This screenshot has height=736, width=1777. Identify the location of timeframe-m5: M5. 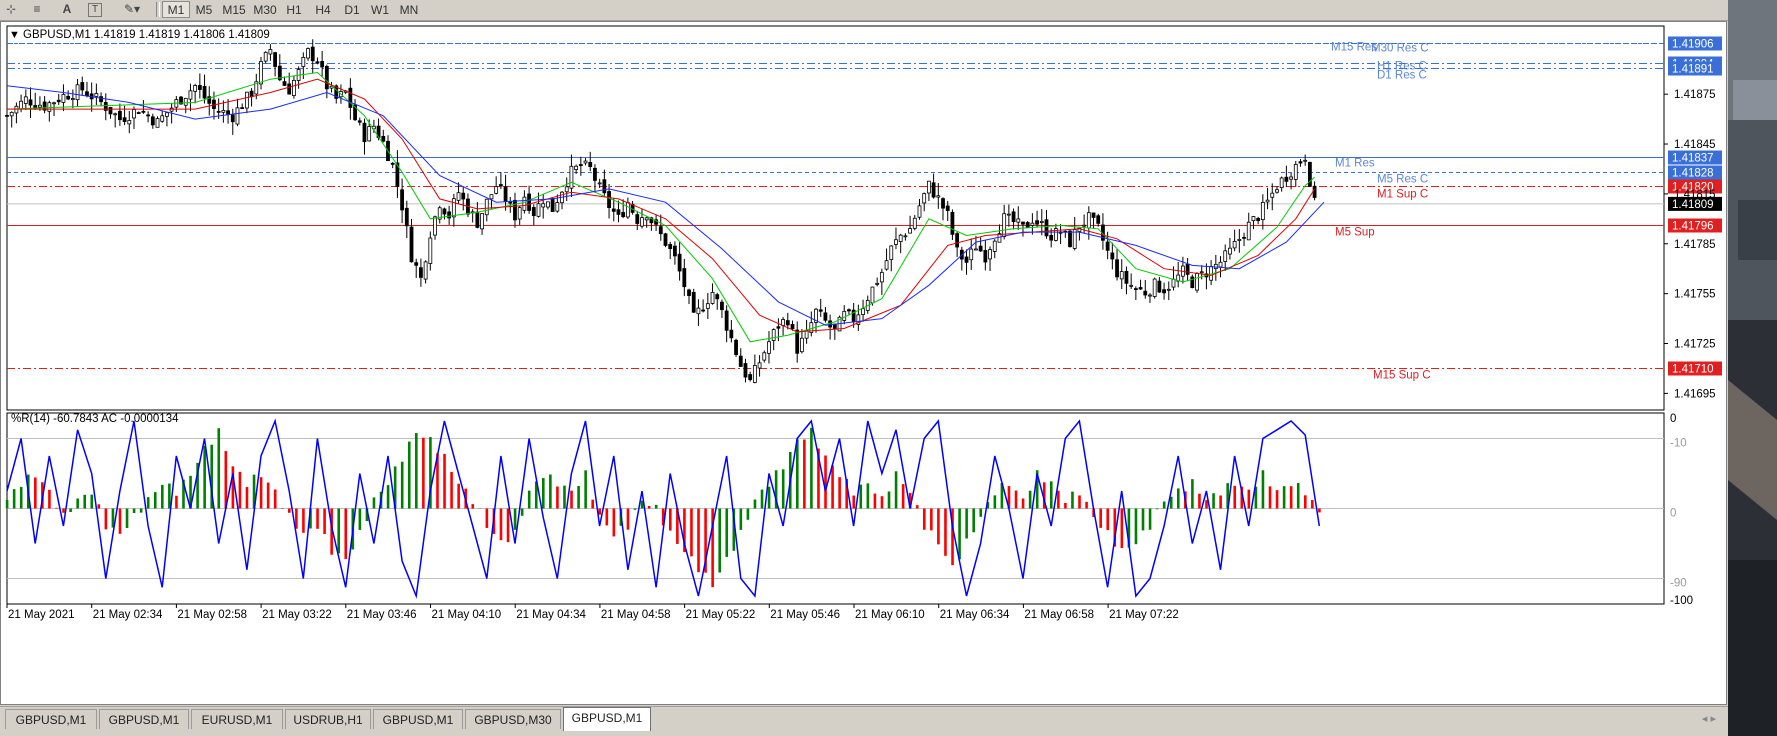
(204, 9).